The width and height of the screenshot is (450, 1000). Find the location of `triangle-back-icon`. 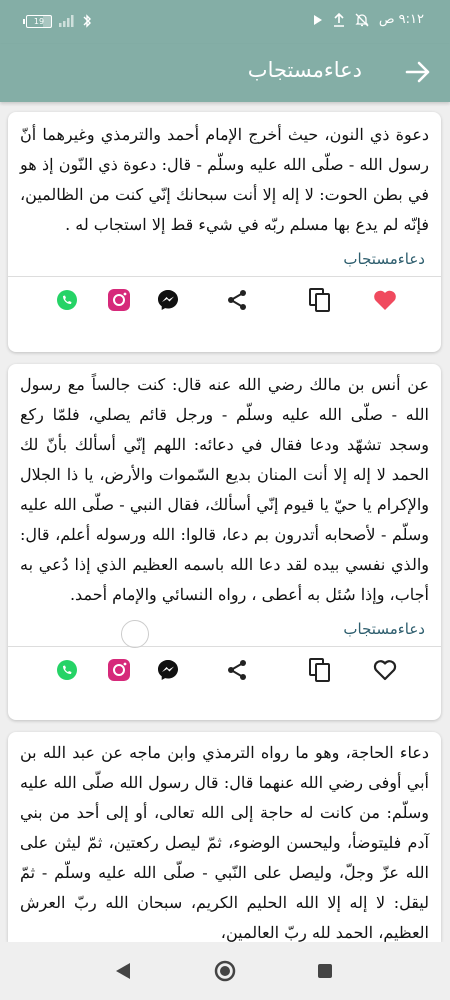

triangle-back-icon is located at coordinates (123, 971).